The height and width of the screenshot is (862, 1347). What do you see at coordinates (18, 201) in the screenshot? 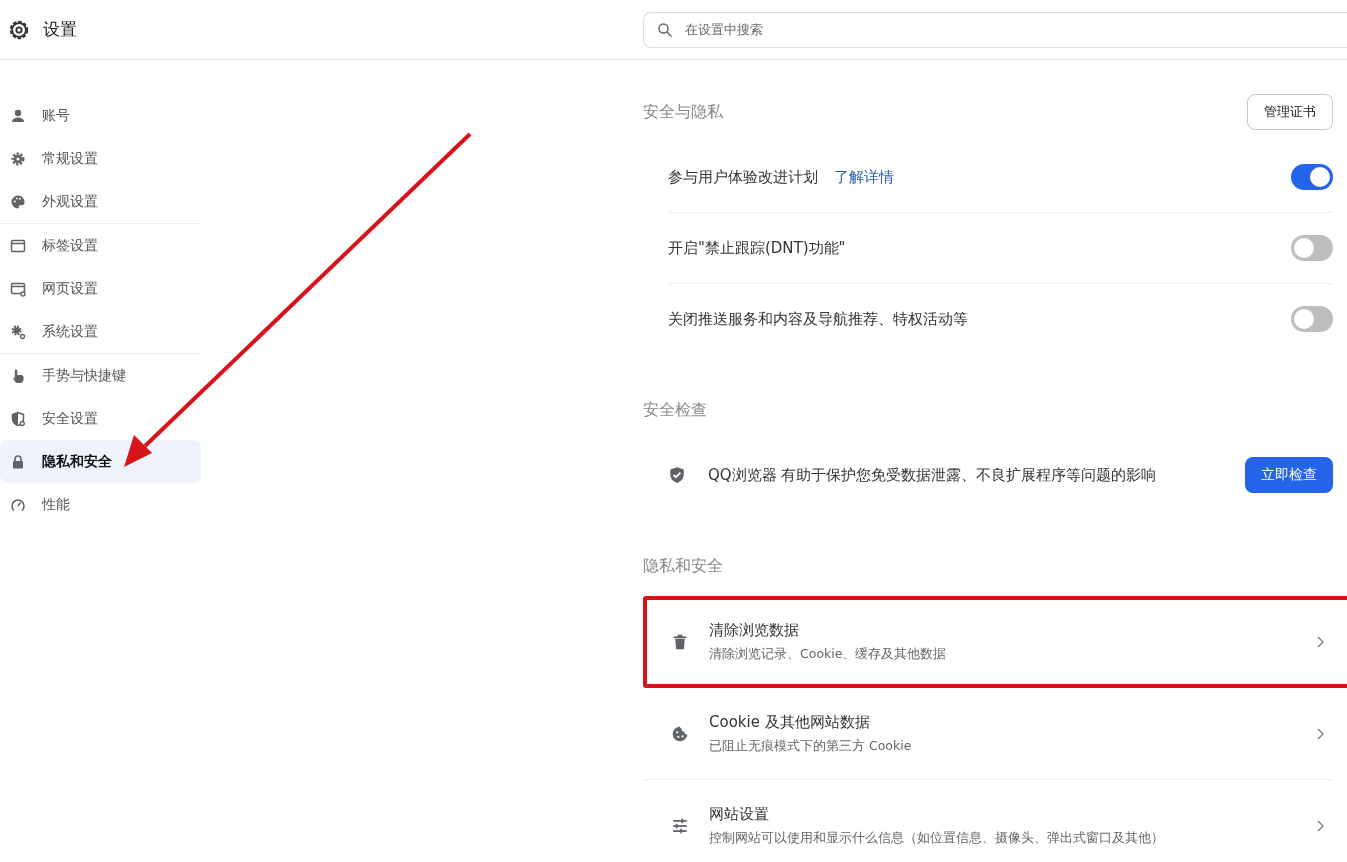
I see `palette-icon` at bounding box center [18, 201].